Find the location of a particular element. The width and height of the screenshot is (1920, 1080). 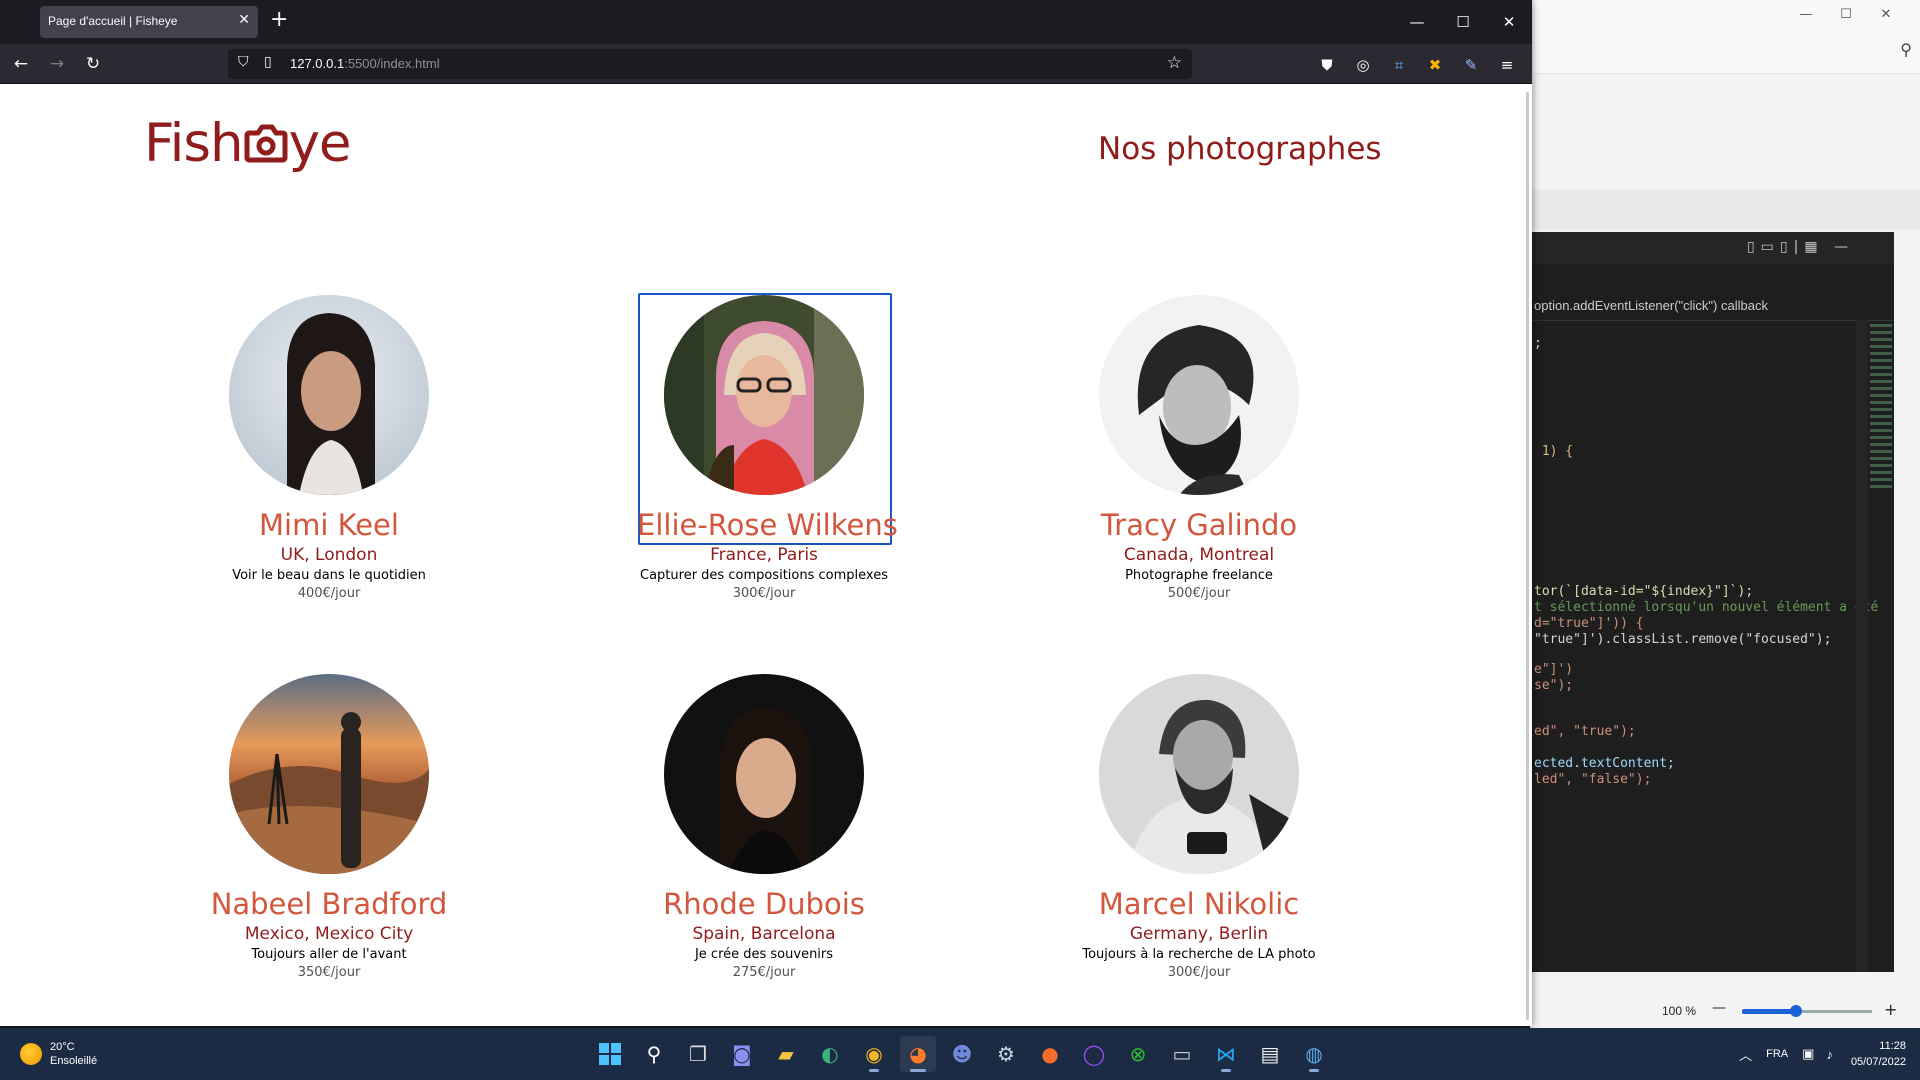

editor-minimize-button: — is located at coordinates (1806, 15).